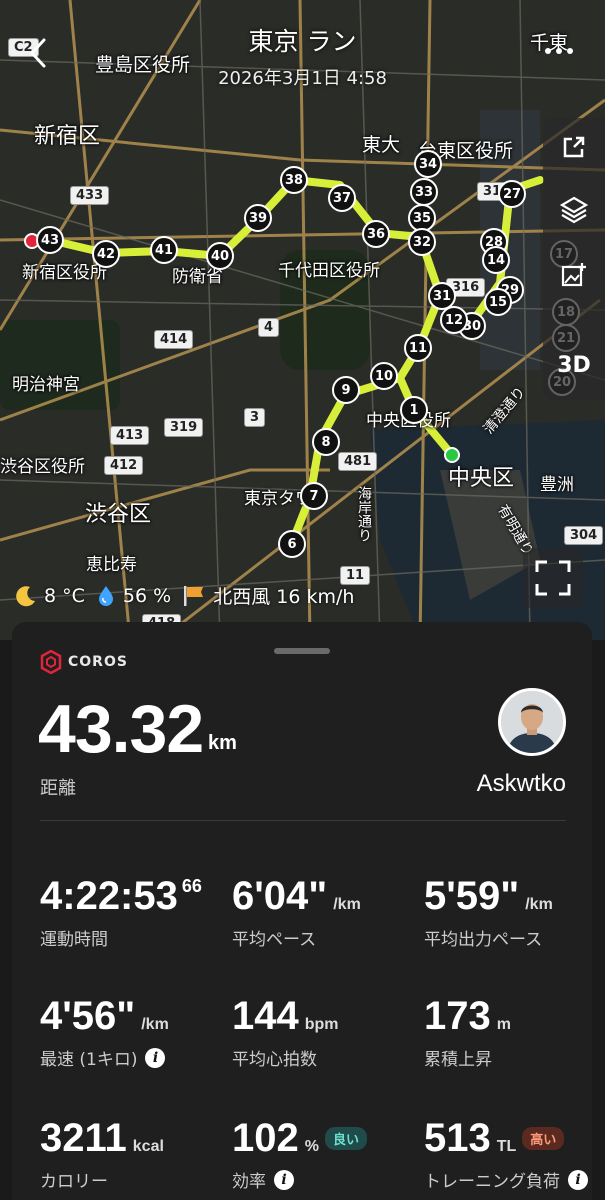 The height and width of the screenshot is (1200, 605). I want to click on map-label: 豊洲, so click(557, 485).